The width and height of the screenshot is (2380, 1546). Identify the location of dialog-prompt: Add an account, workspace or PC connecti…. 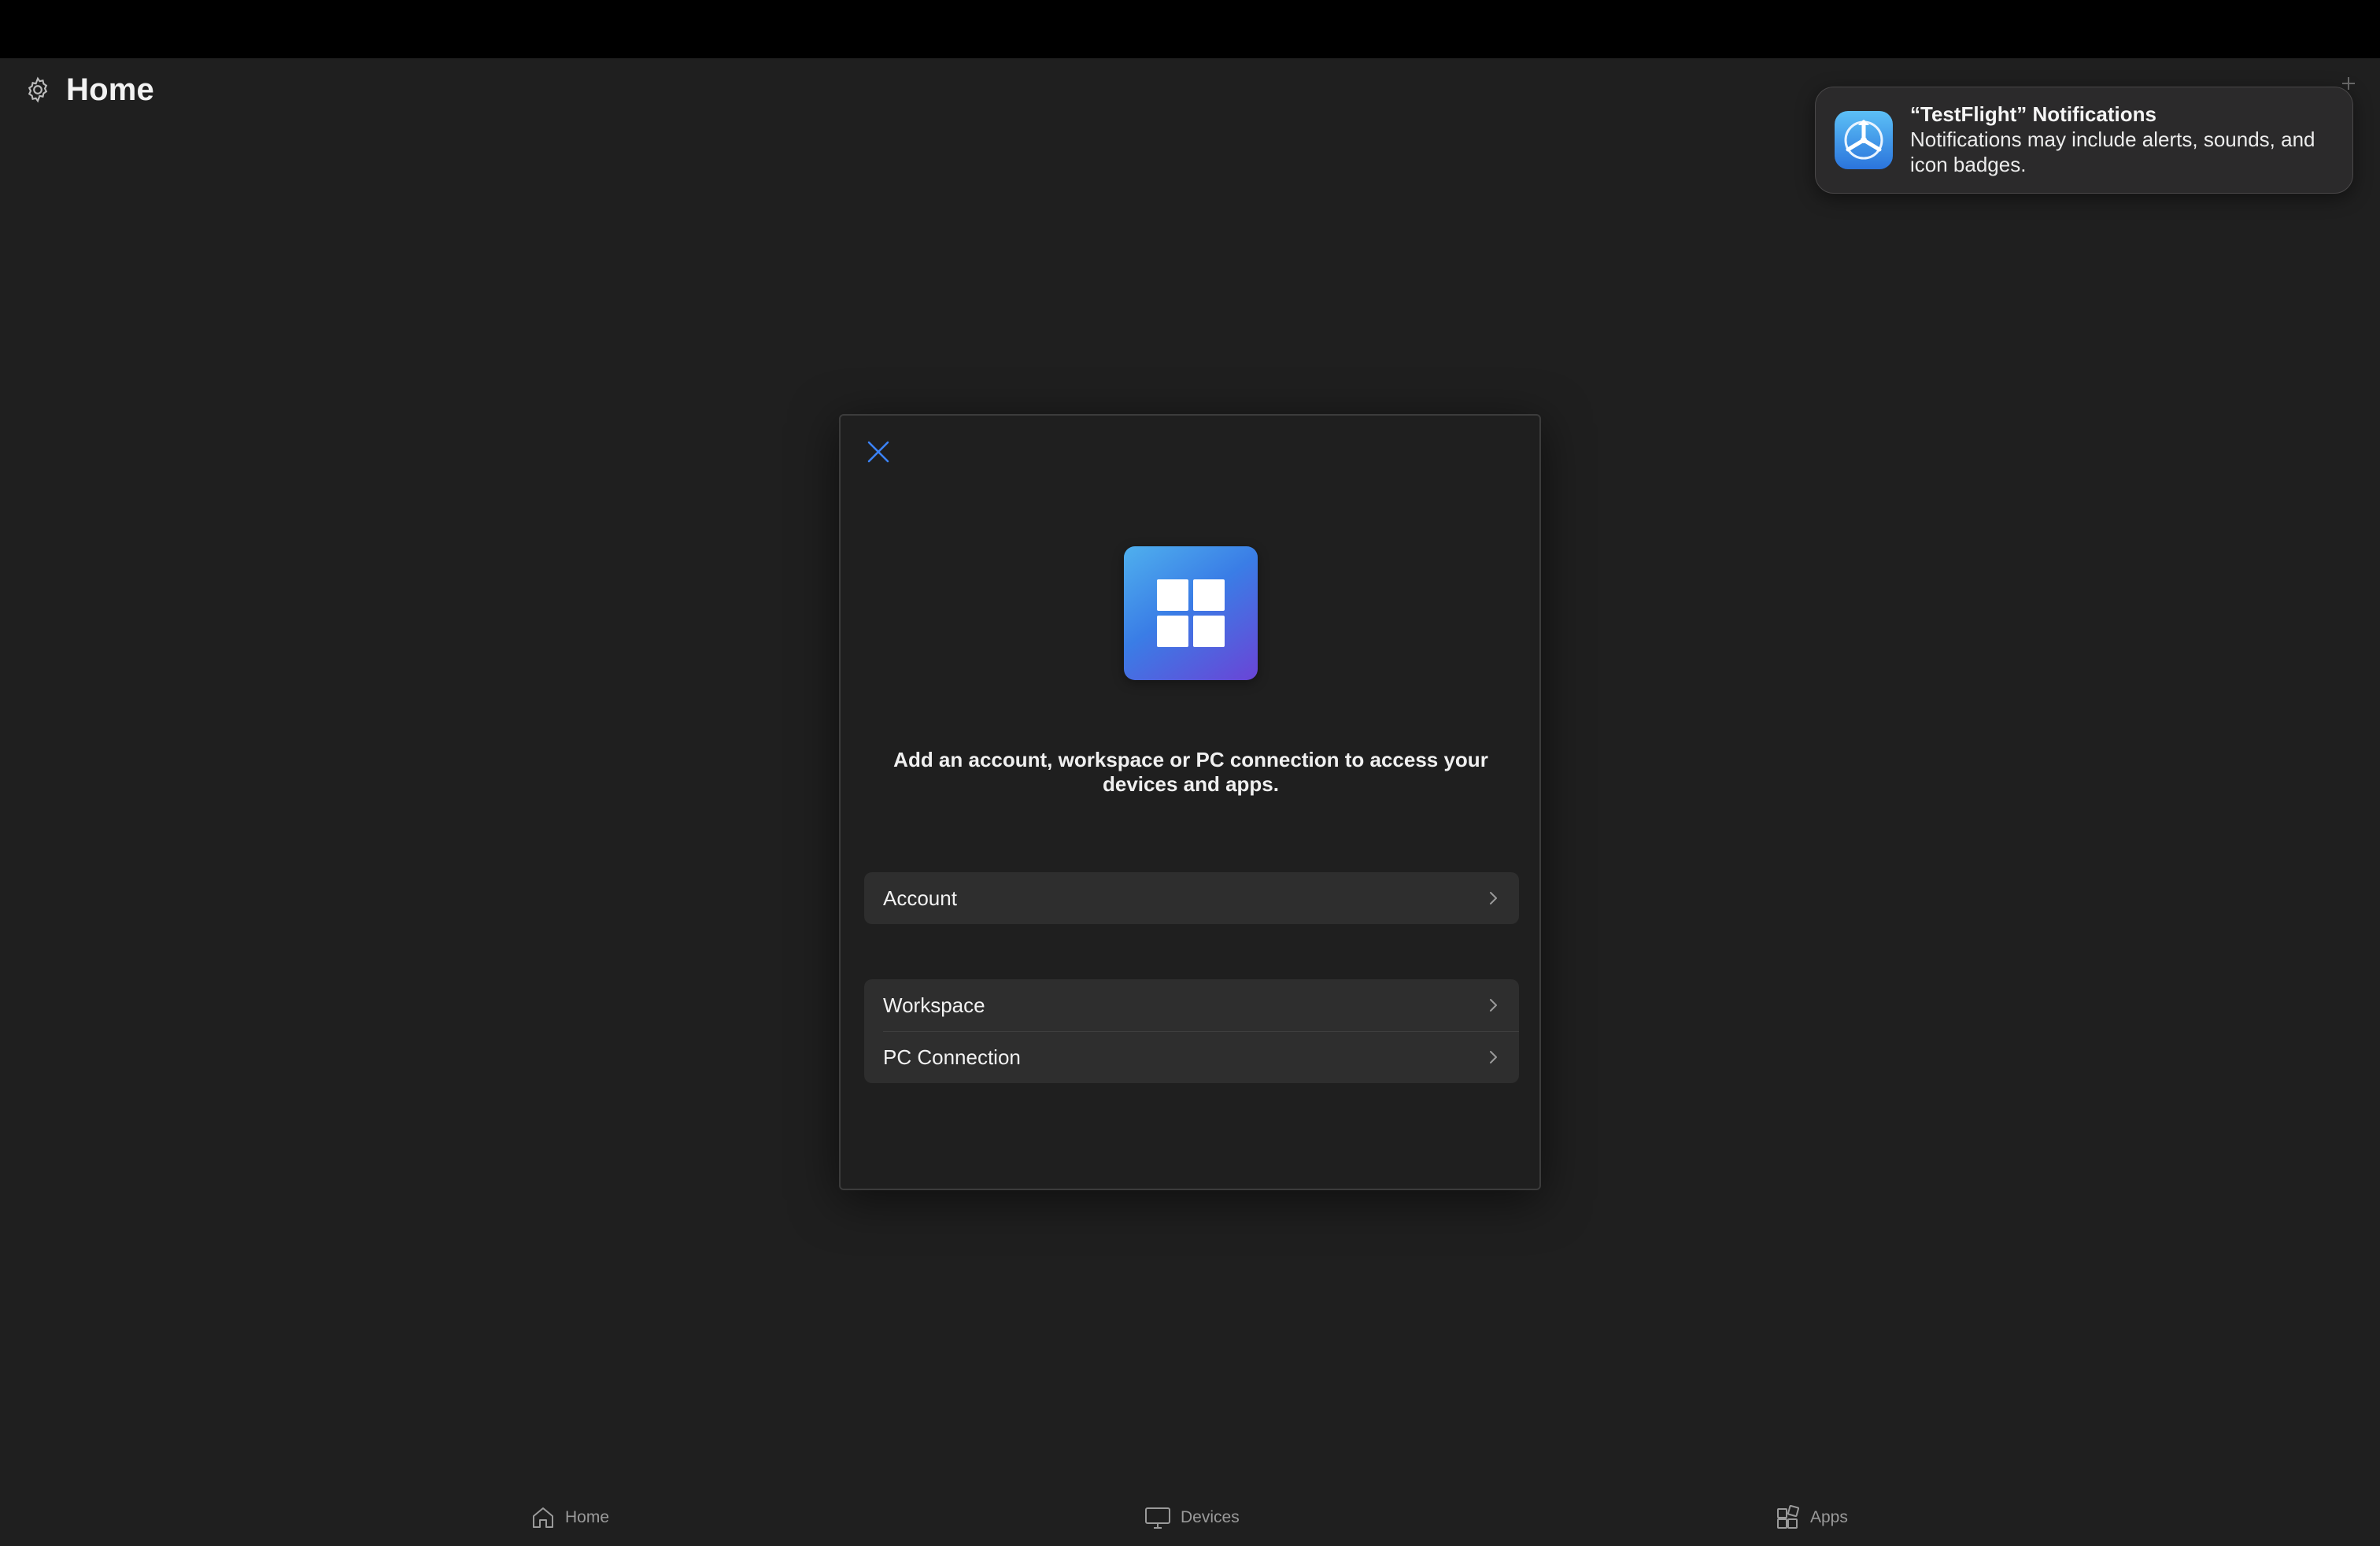
(1190, 772).